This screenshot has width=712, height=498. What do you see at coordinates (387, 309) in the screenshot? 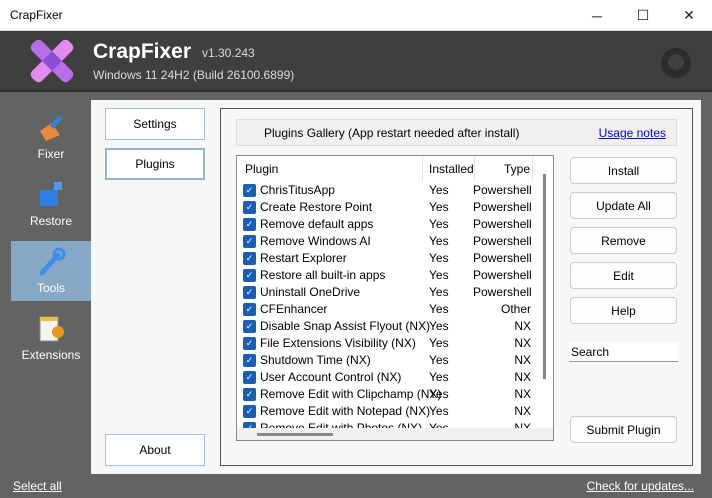
I see `table-row: ✓ CFEnhancer Yes Other` at bounding box center [387, 309].